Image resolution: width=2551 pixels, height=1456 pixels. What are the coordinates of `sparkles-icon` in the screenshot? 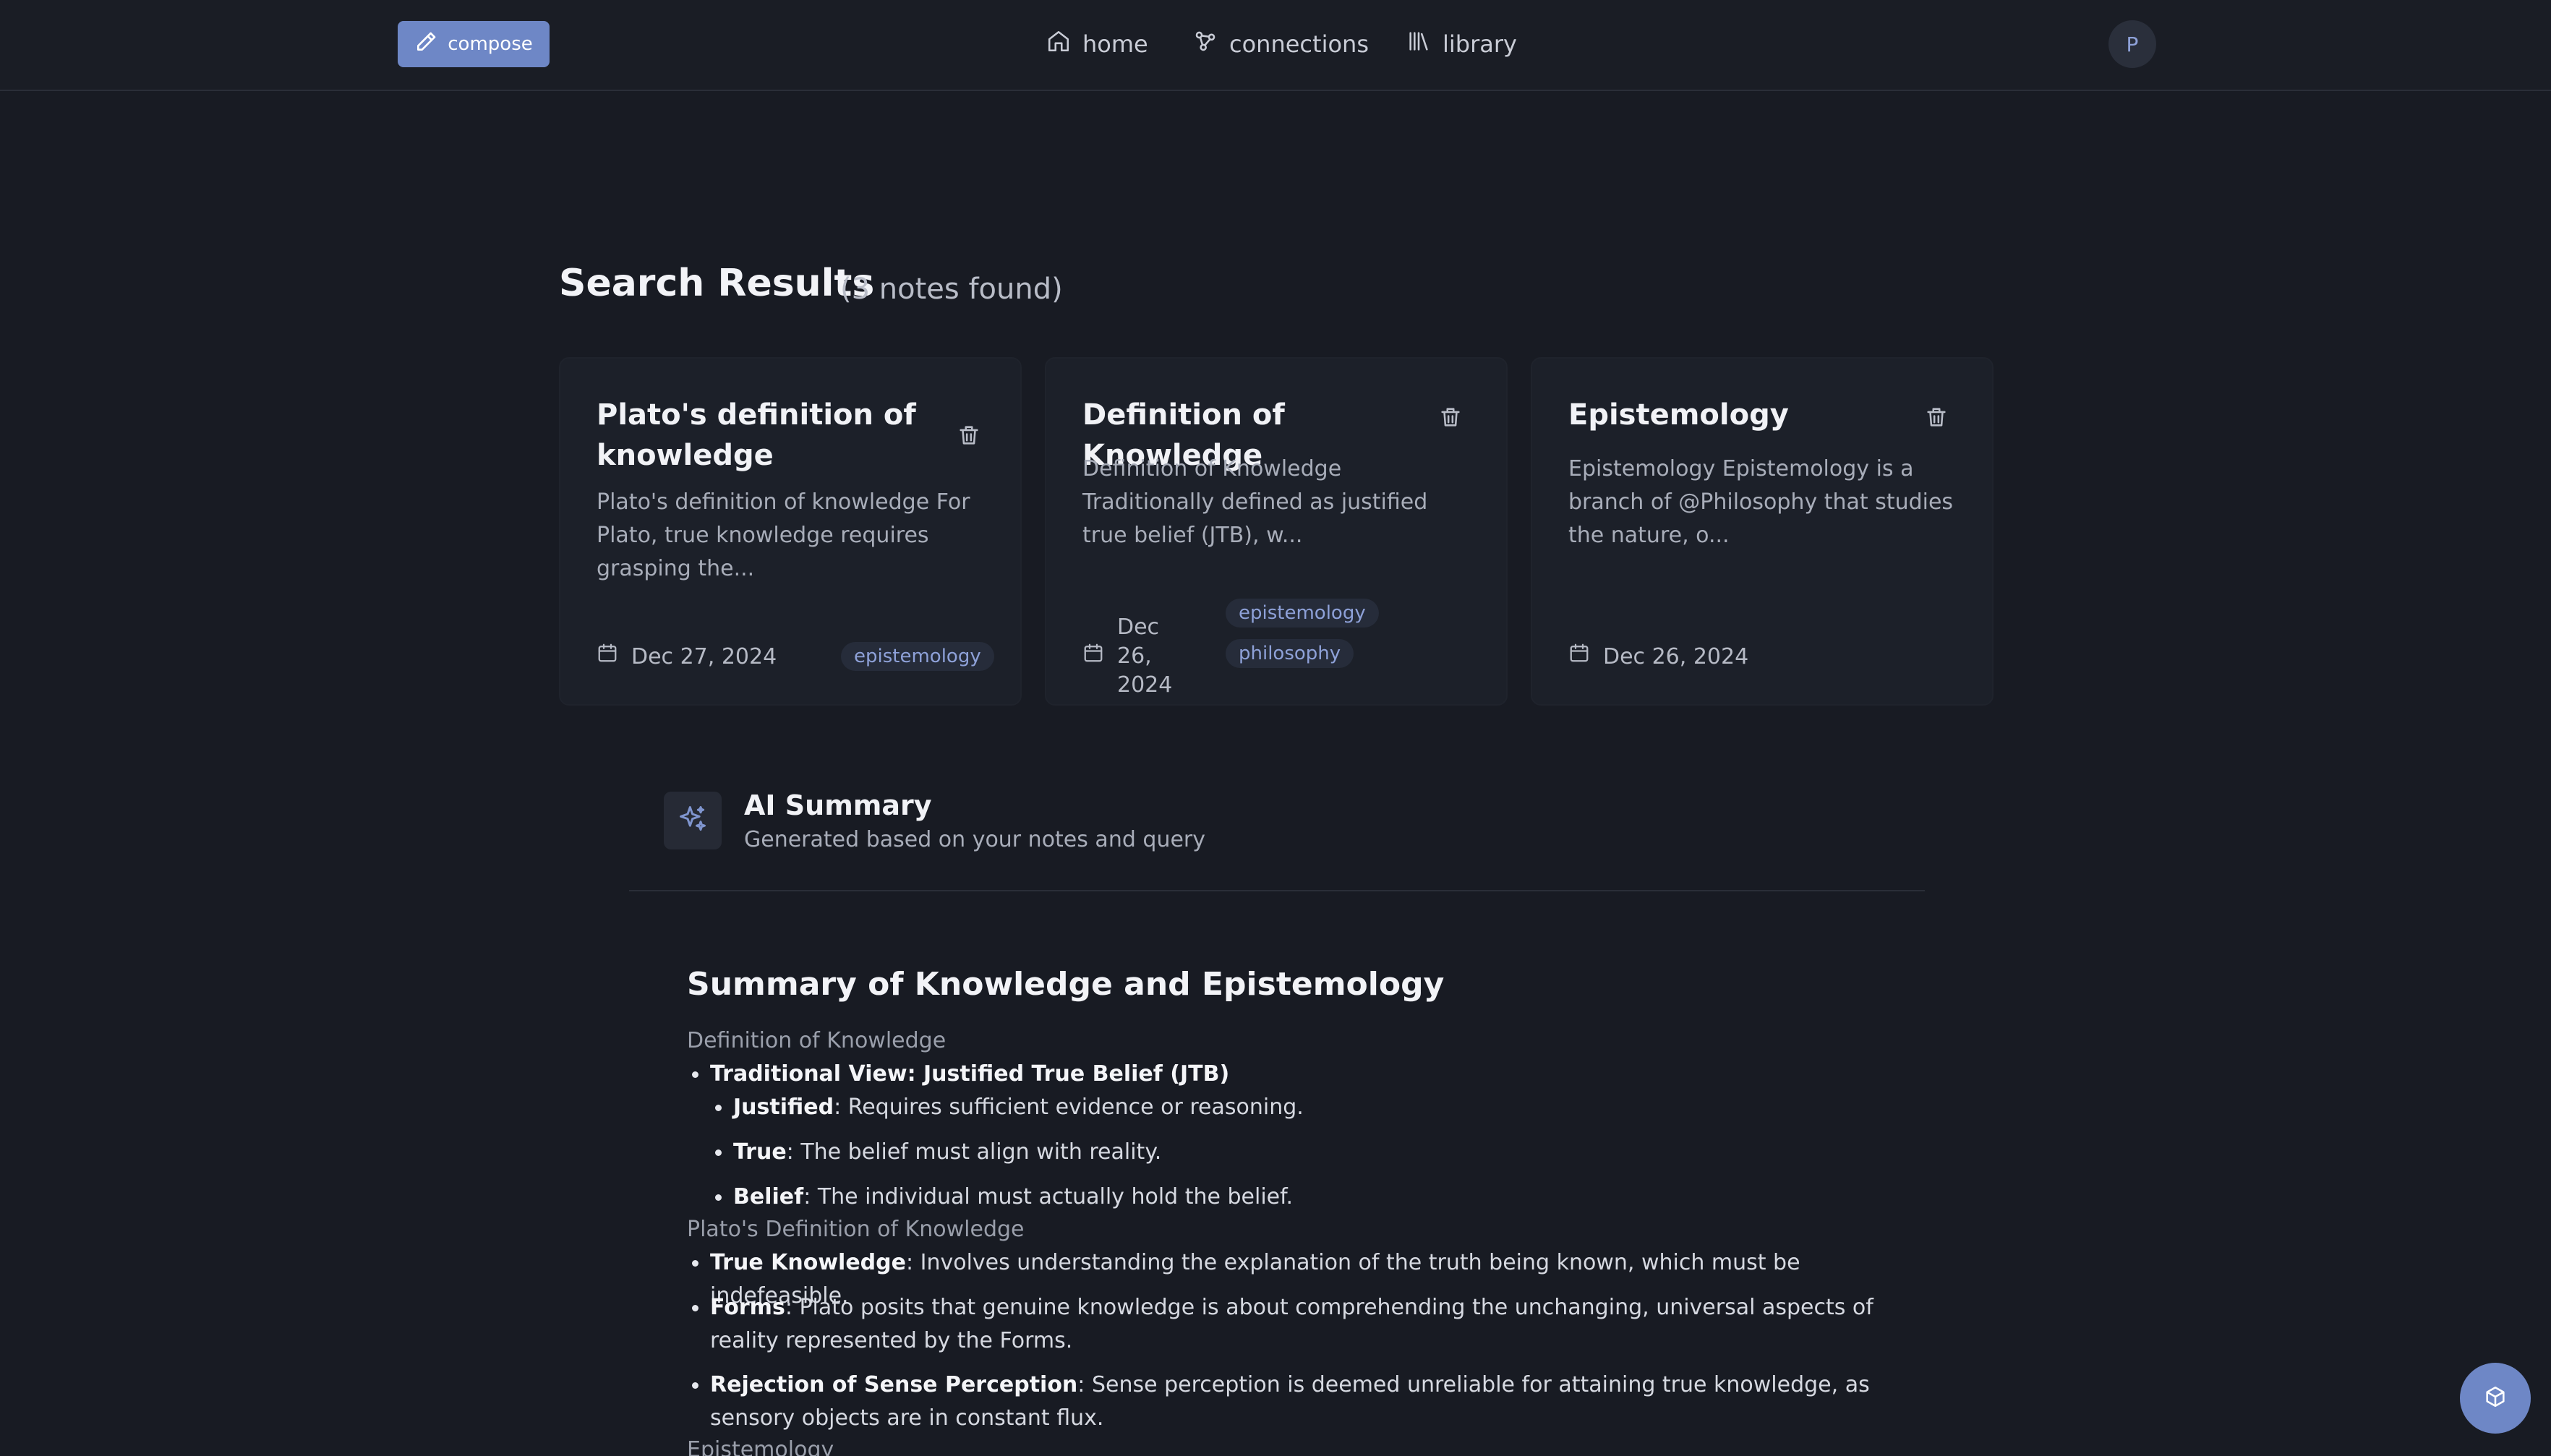 It's located at (693, 821).